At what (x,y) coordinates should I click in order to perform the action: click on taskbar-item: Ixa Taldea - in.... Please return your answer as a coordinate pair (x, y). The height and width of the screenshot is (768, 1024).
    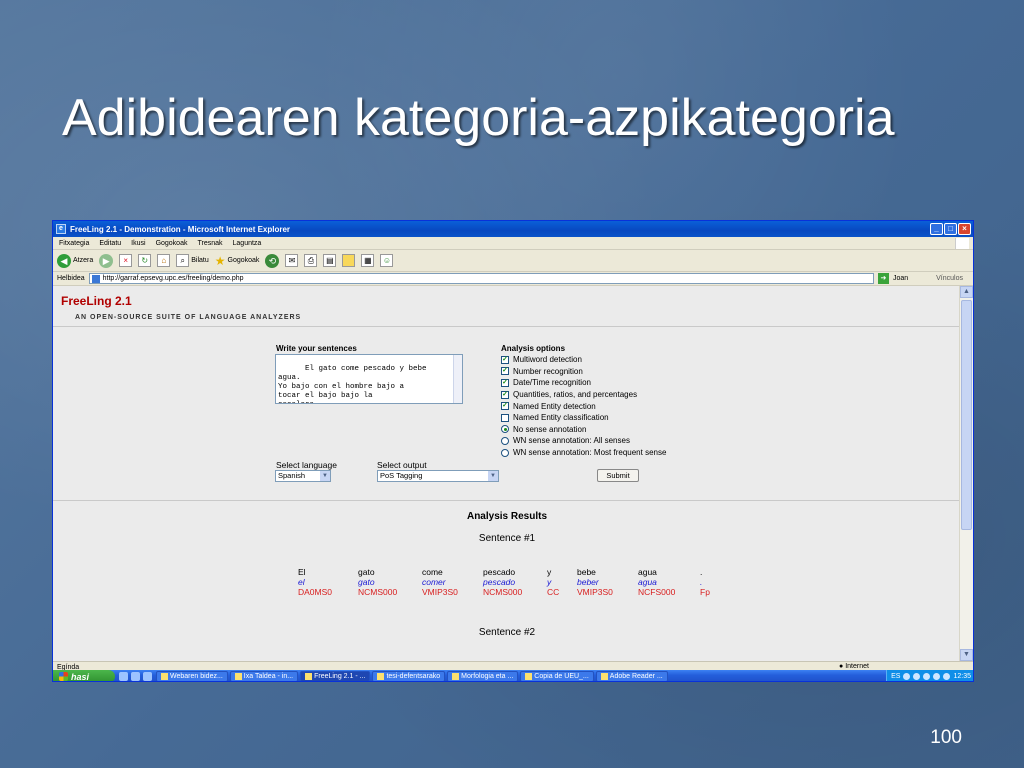
    Looking at the image, I should click on (264, 676).